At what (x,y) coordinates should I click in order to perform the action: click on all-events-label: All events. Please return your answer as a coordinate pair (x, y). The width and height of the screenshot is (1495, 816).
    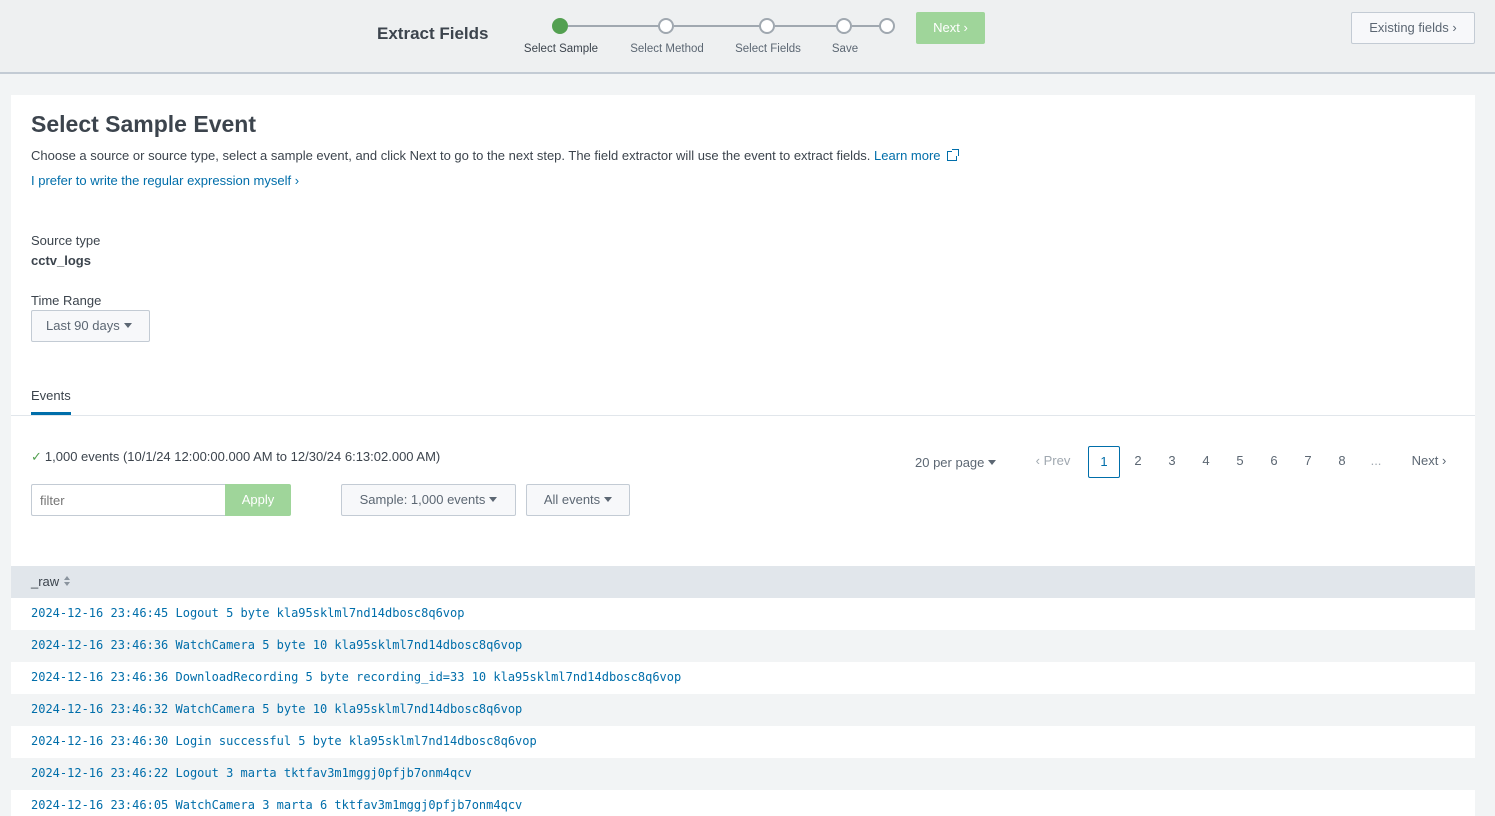
    Looking at the image, I should click on (572, 499).